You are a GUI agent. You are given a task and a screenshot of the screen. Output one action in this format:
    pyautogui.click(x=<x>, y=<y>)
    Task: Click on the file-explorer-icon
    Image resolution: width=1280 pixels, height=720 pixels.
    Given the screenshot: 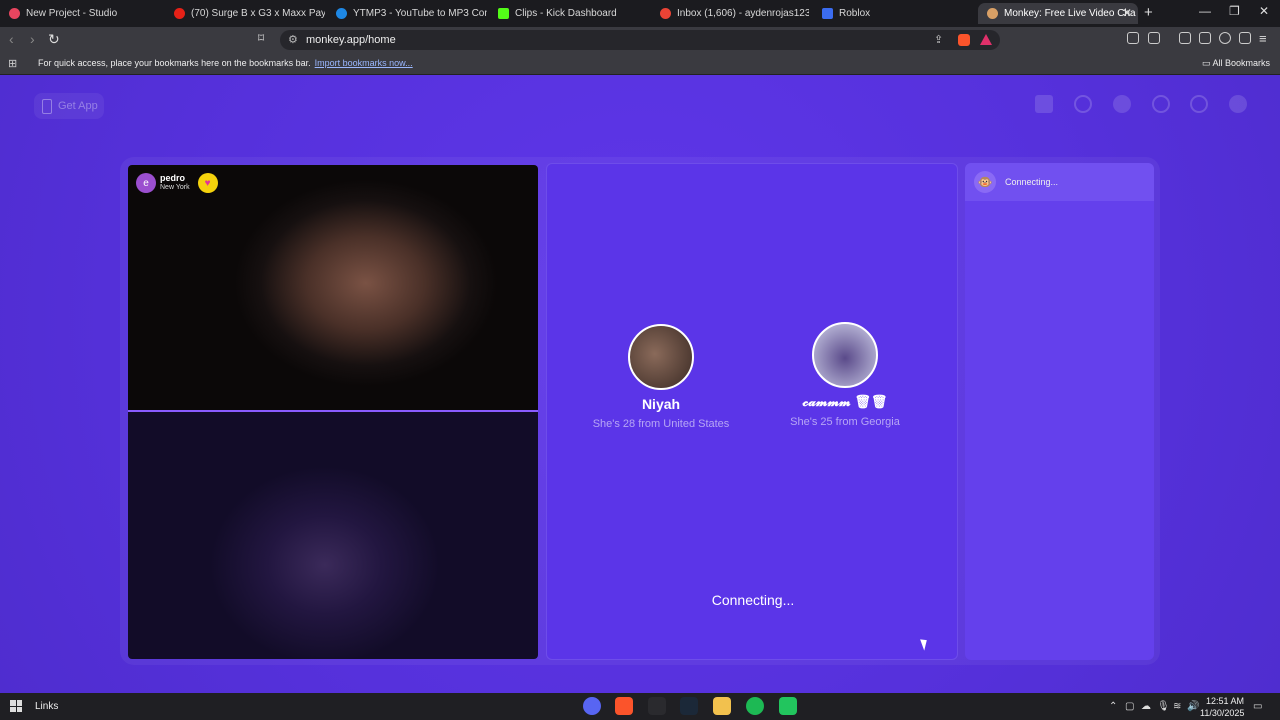 What is the action you would take?
    pyautogui.click(x=722, y=706)
    